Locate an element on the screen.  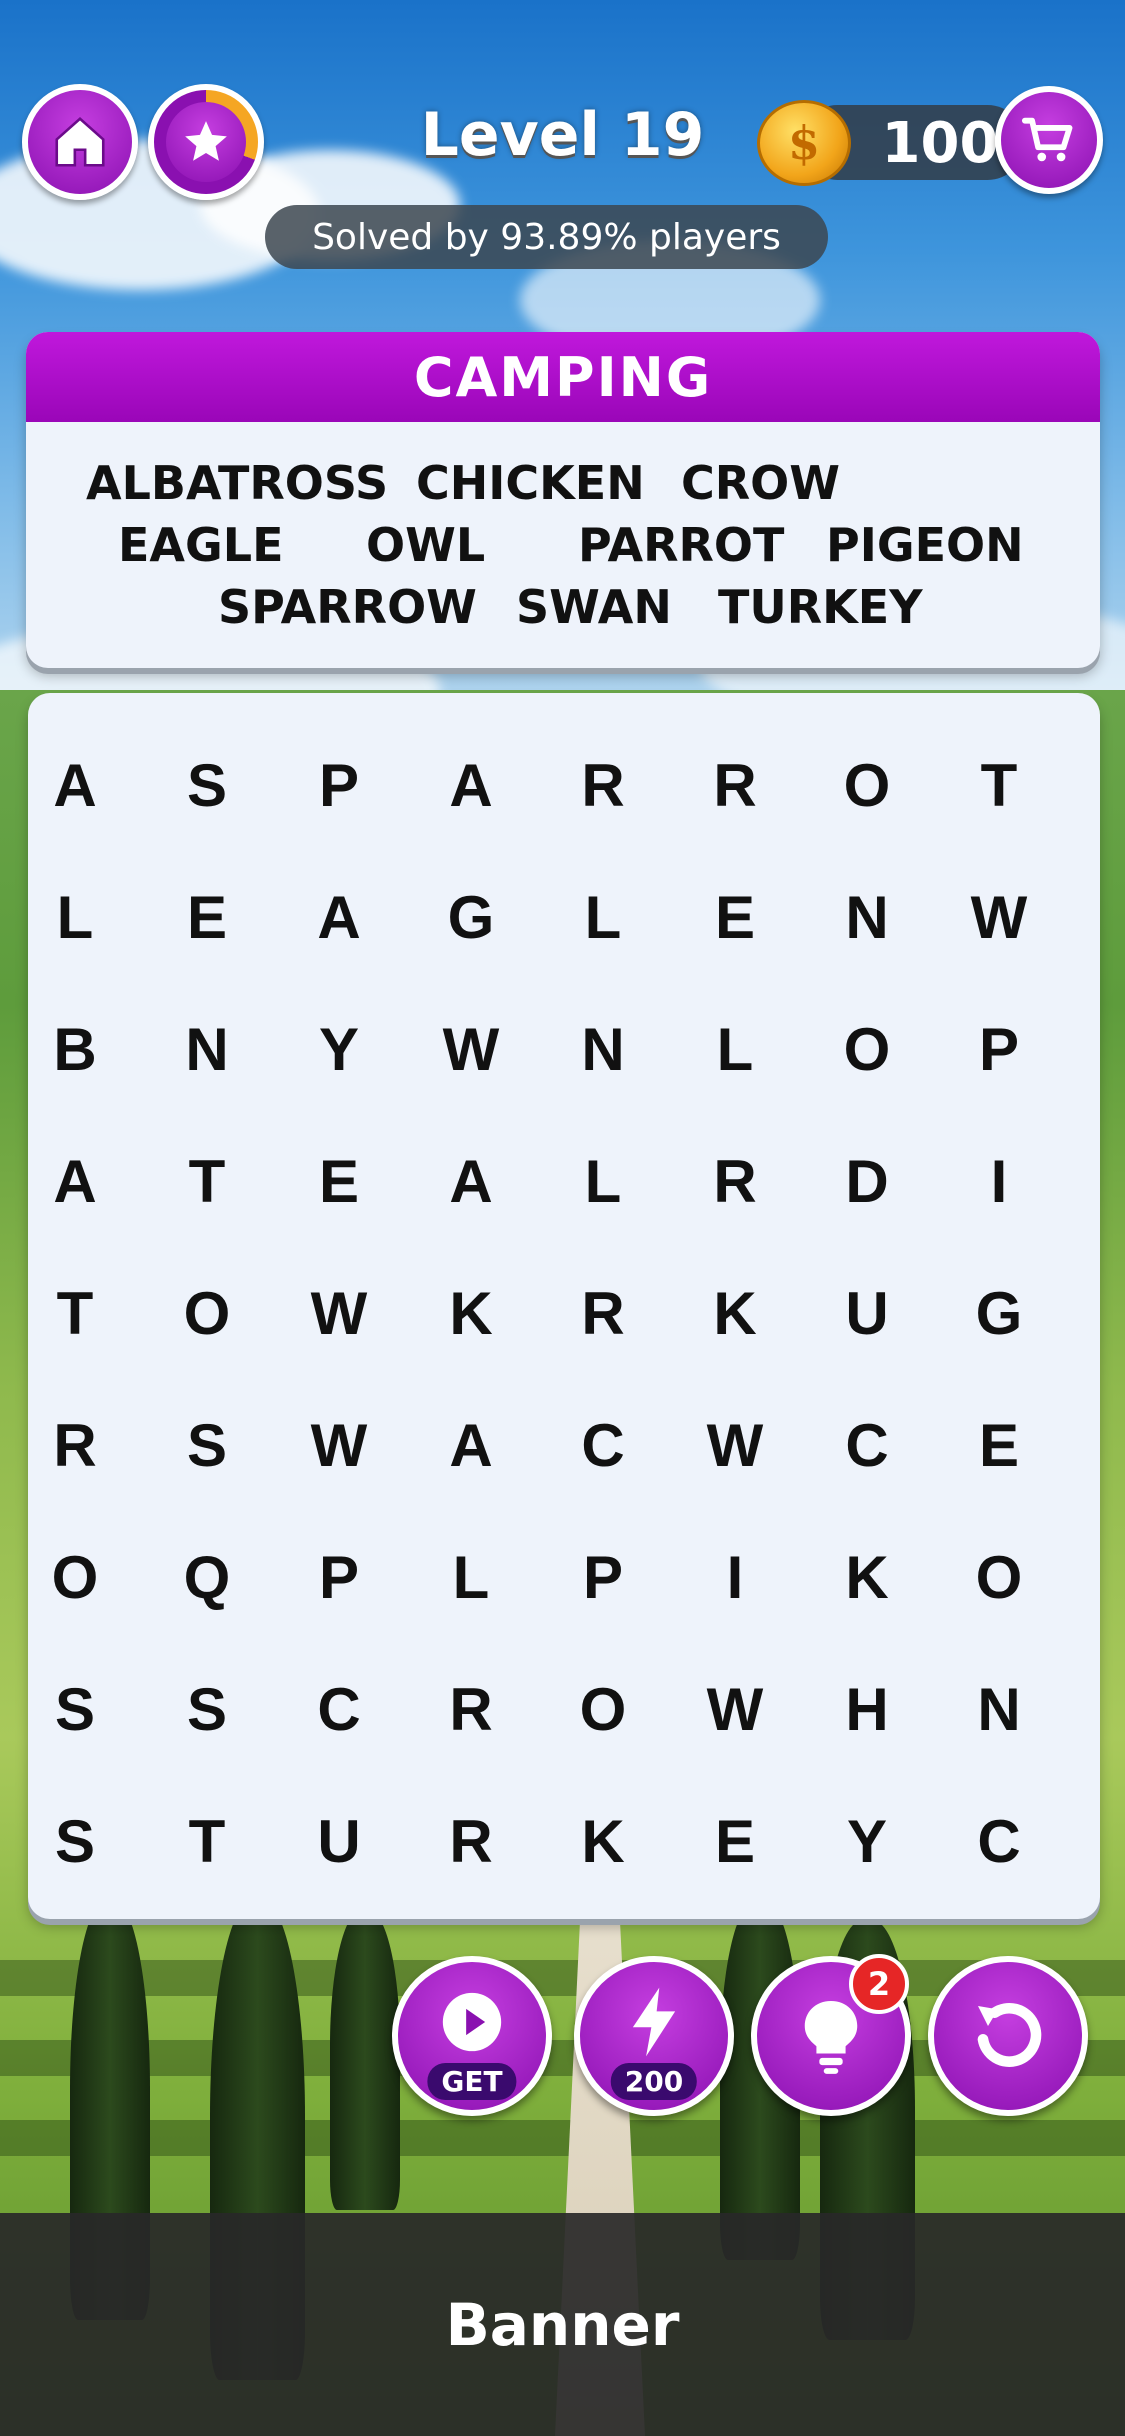
home-icon is located at coordinates (80, 142).